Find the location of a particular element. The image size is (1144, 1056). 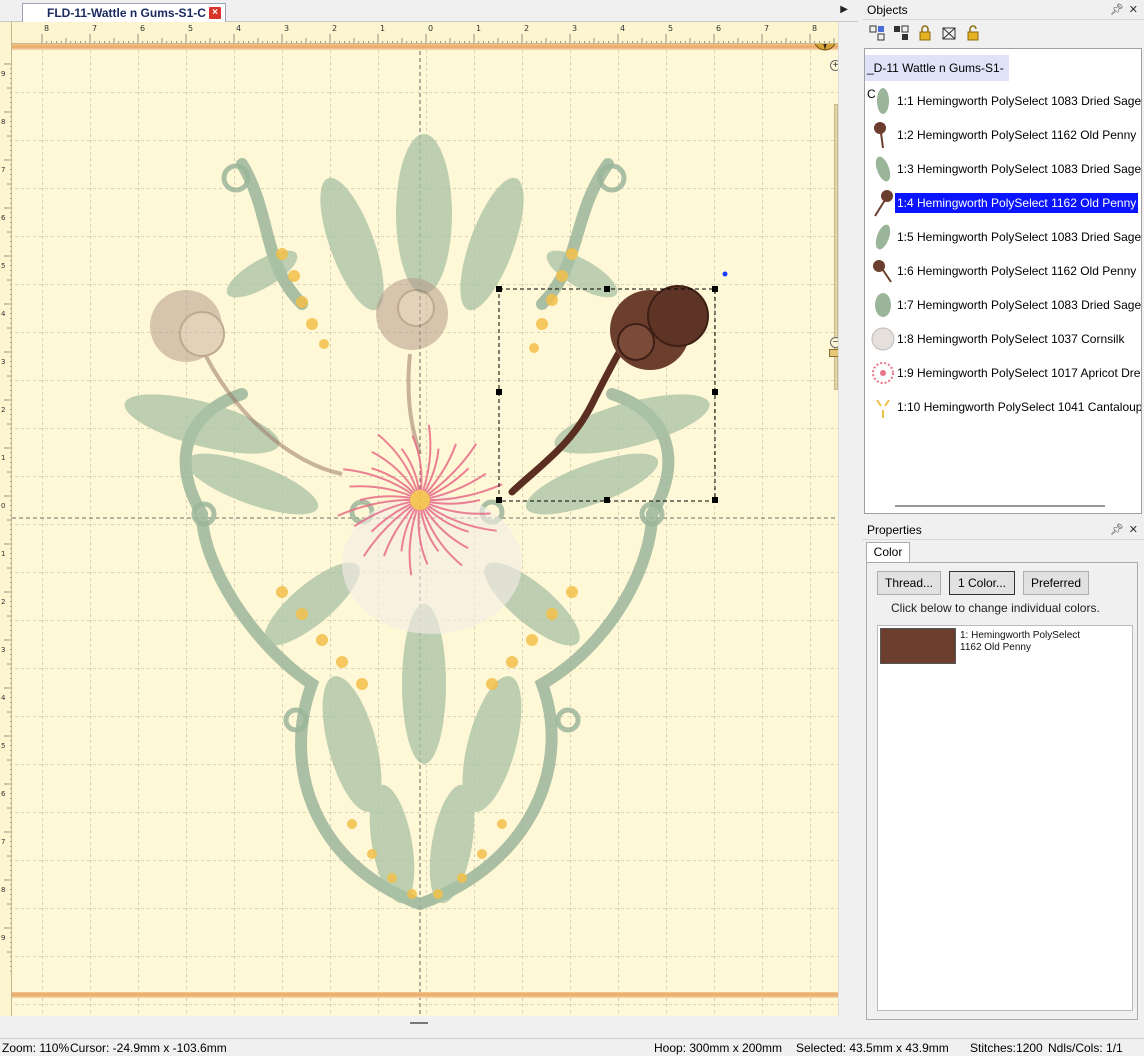

cornsilk-icon is located at coordinates (883, 339).